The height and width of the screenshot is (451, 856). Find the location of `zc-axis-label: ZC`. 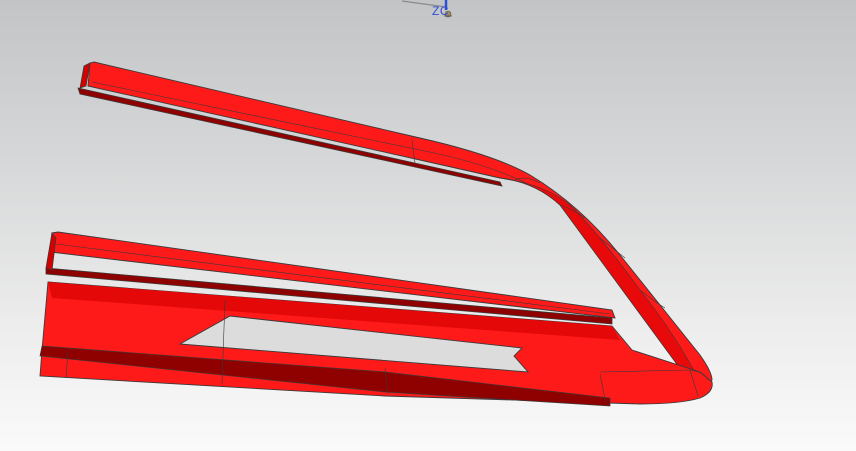

zc-axis-label: ZC is located at coordinates (440, 11).